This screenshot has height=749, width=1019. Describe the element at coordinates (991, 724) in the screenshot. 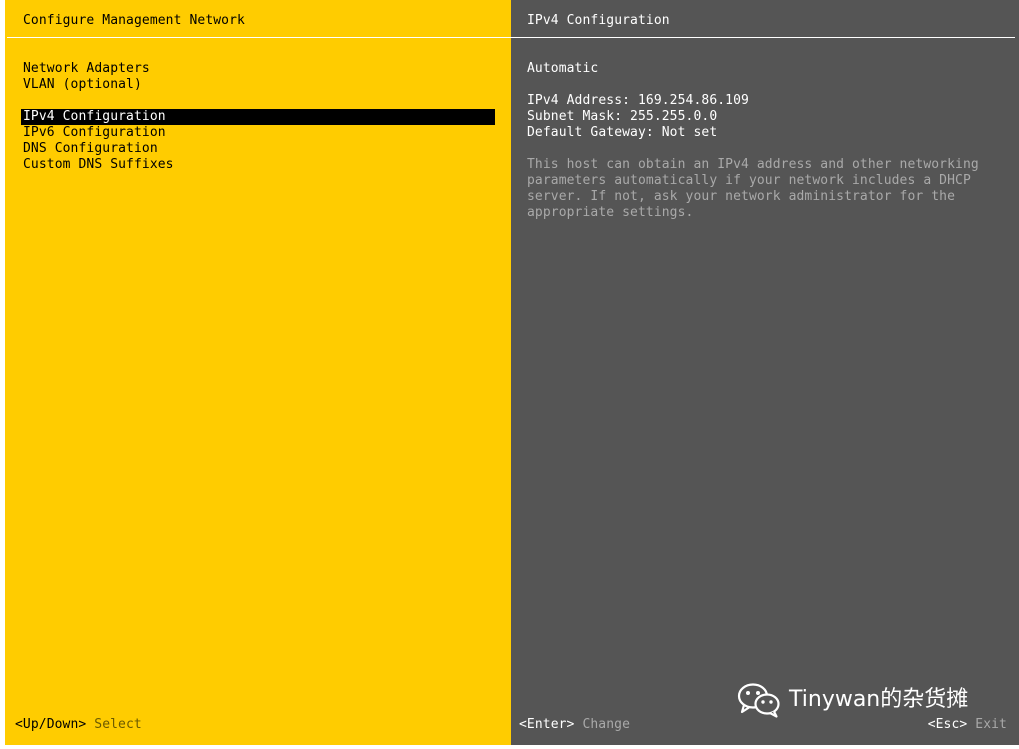

I see `exit-label: Exit` at that location.